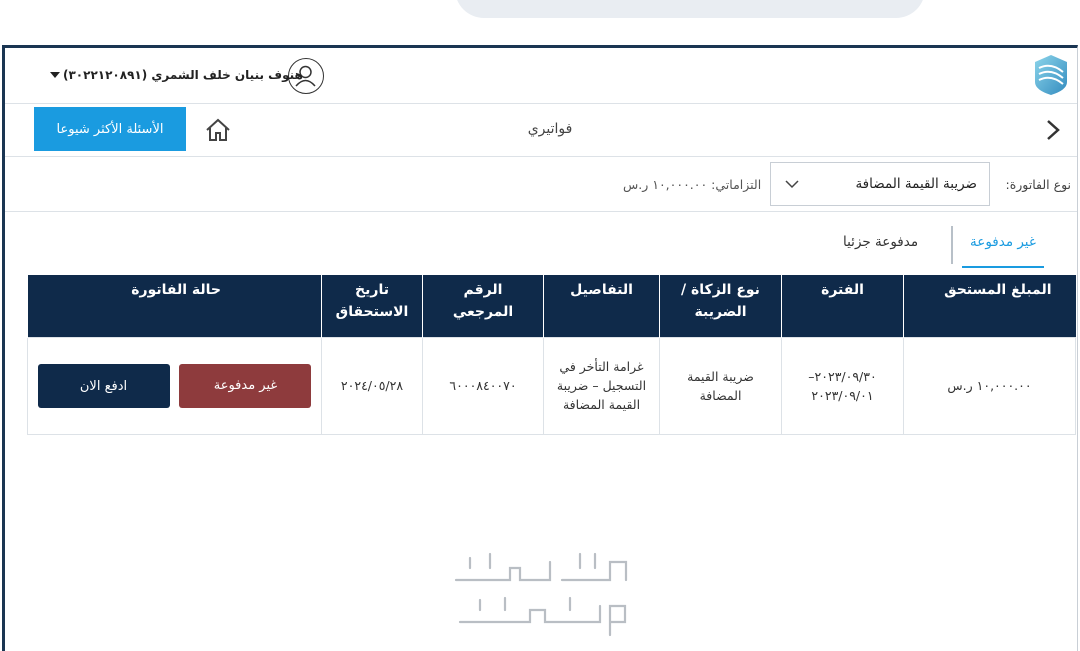 Image resolution: width=1080 pixels, height=651 pixels. Describe the element at coordinates (720, 306) in the screenshot. I see `header-type: نوع الزكاة / الضريبة` at that location.